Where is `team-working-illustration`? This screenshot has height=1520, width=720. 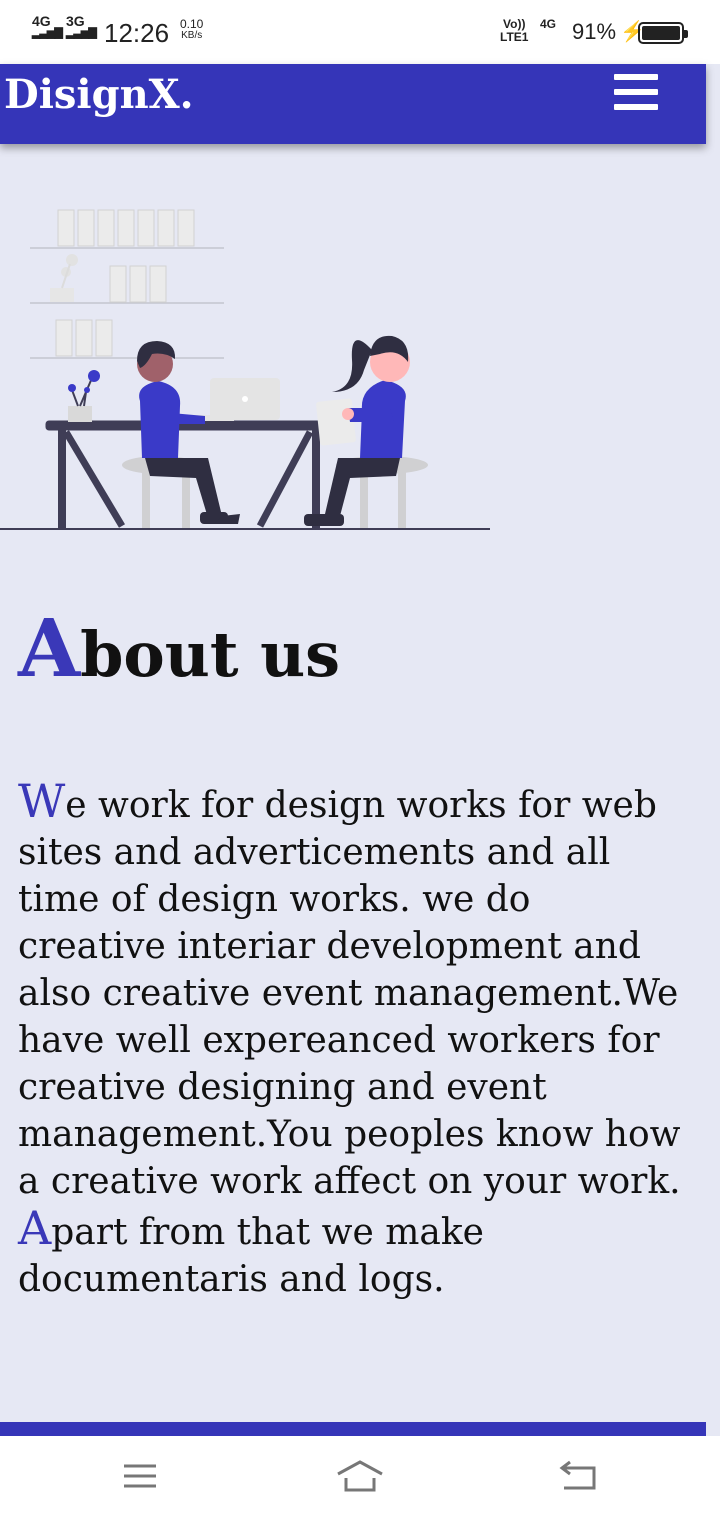
team-working-illustration is located at coordinates (245, 369).